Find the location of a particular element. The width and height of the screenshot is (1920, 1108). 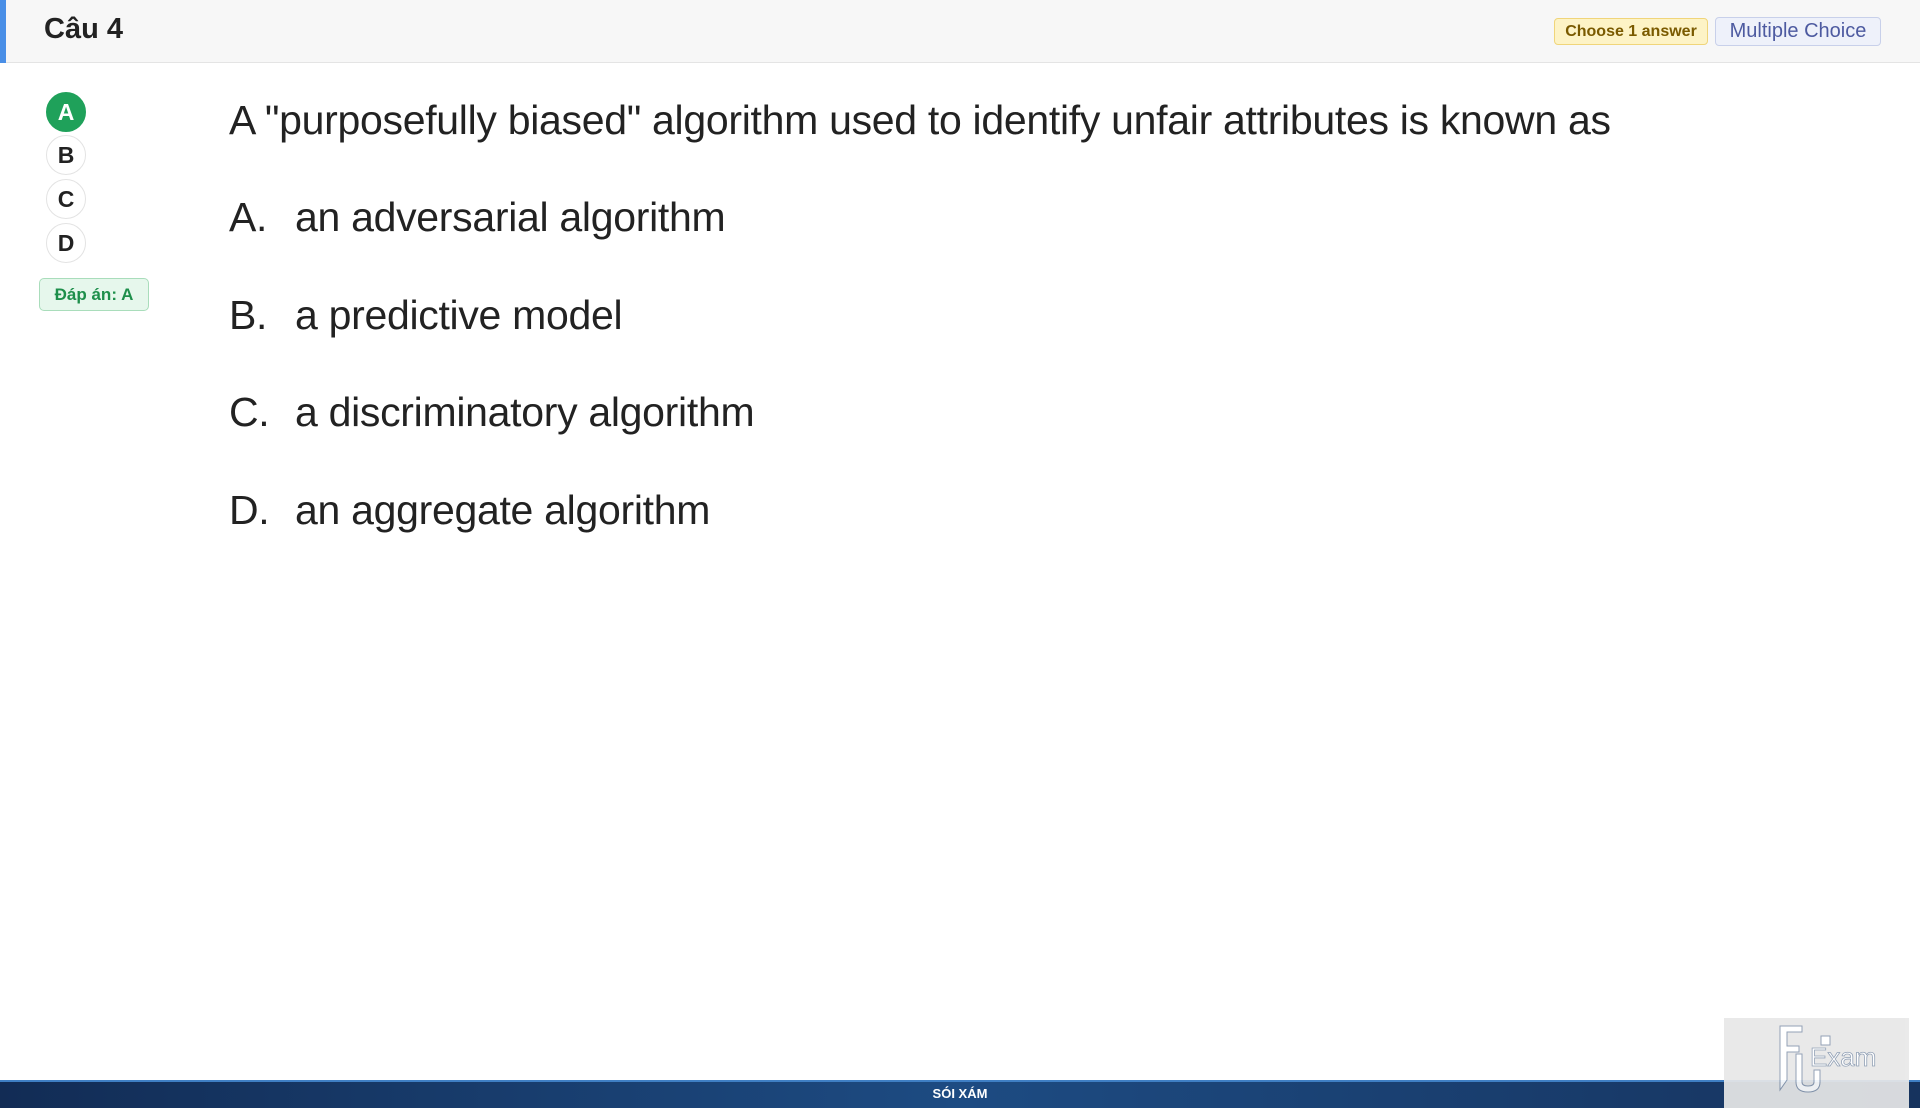

question-type-badge: Multiple Choice is located at coordinates (1798, 31).